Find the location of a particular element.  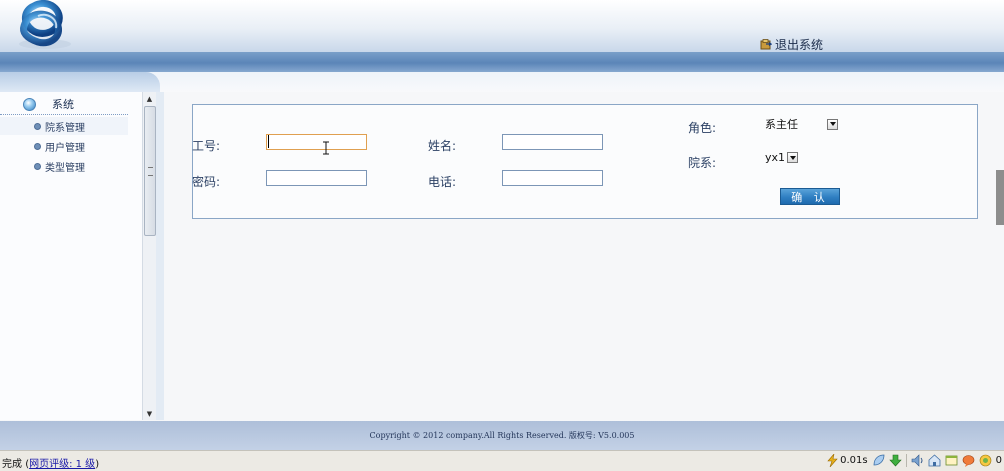

sidebar-group-system: 系统 is located at coordinates (64, 104).